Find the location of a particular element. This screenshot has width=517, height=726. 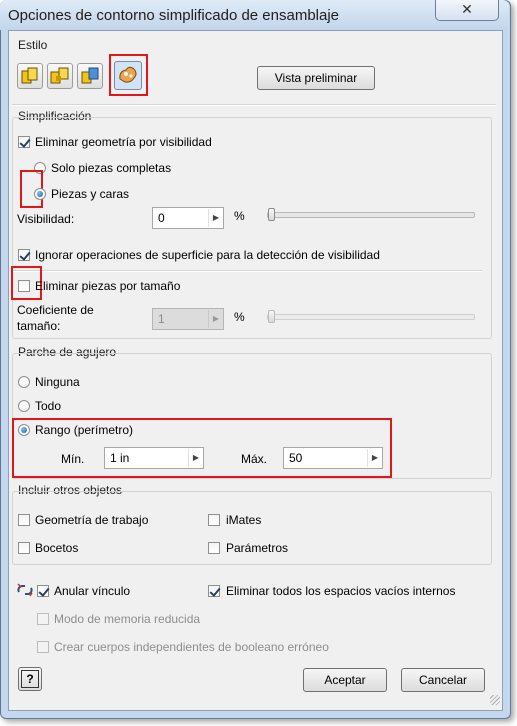

min-spin: ▶ is located at coordinates (195, 458).